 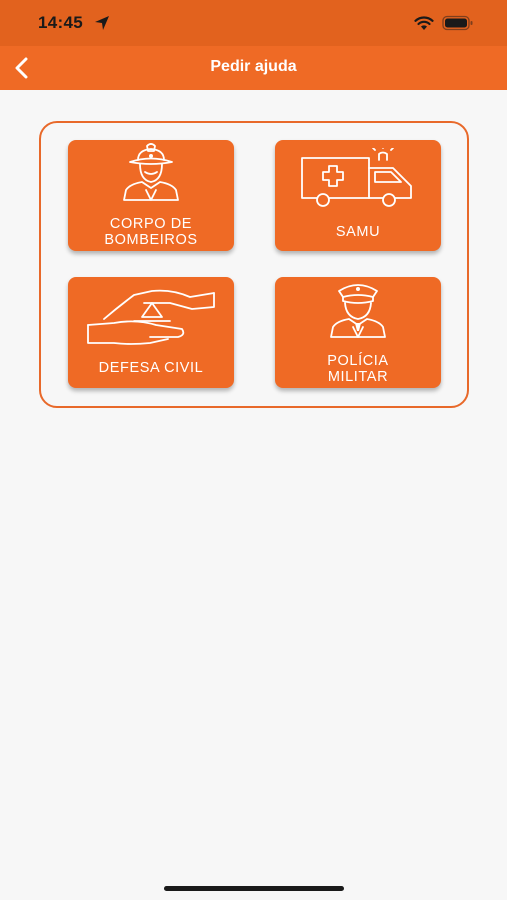 What do you see at coordinates (102, 23) in the screenshot?
I see `location-arrow-icon` at bounding box center [102, 23].